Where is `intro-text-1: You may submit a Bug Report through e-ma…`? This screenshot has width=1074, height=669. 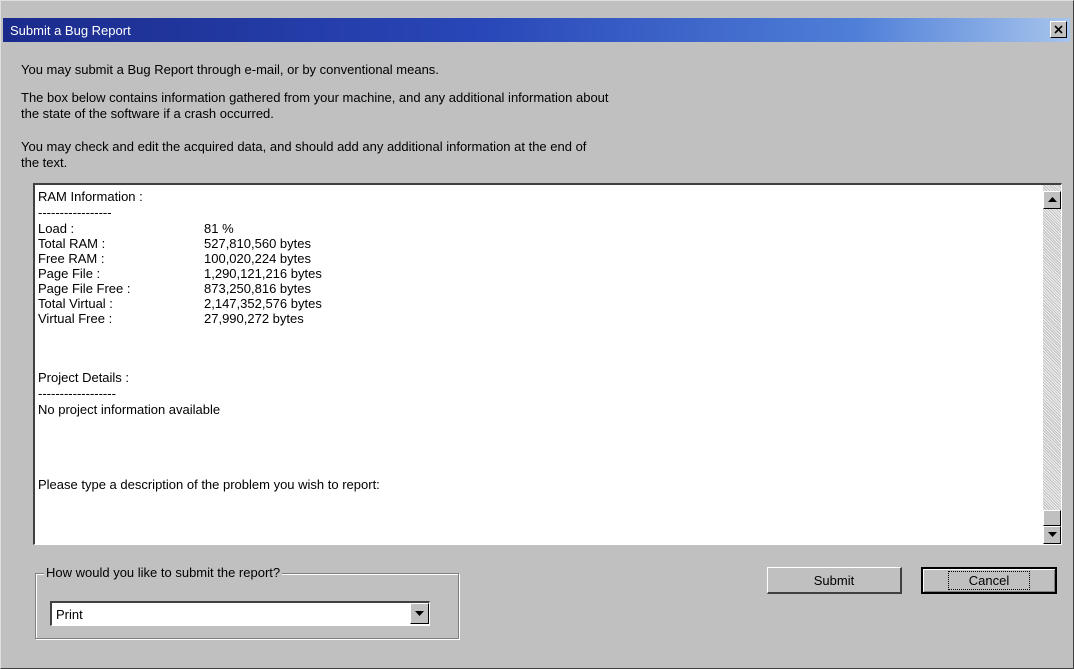
intro-text-1: You may submit a Bug Report through e-ma… is located at coordinates (471, 70).